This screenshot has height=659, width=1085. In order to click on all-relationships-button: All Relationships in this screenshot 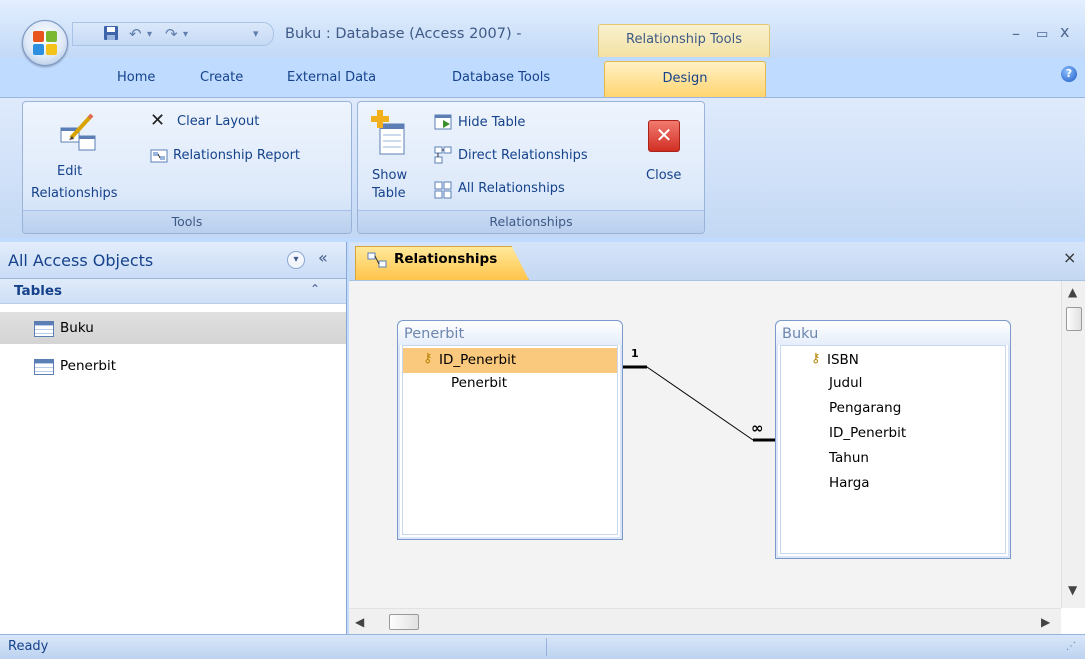, I will do `click(511, 188)`.